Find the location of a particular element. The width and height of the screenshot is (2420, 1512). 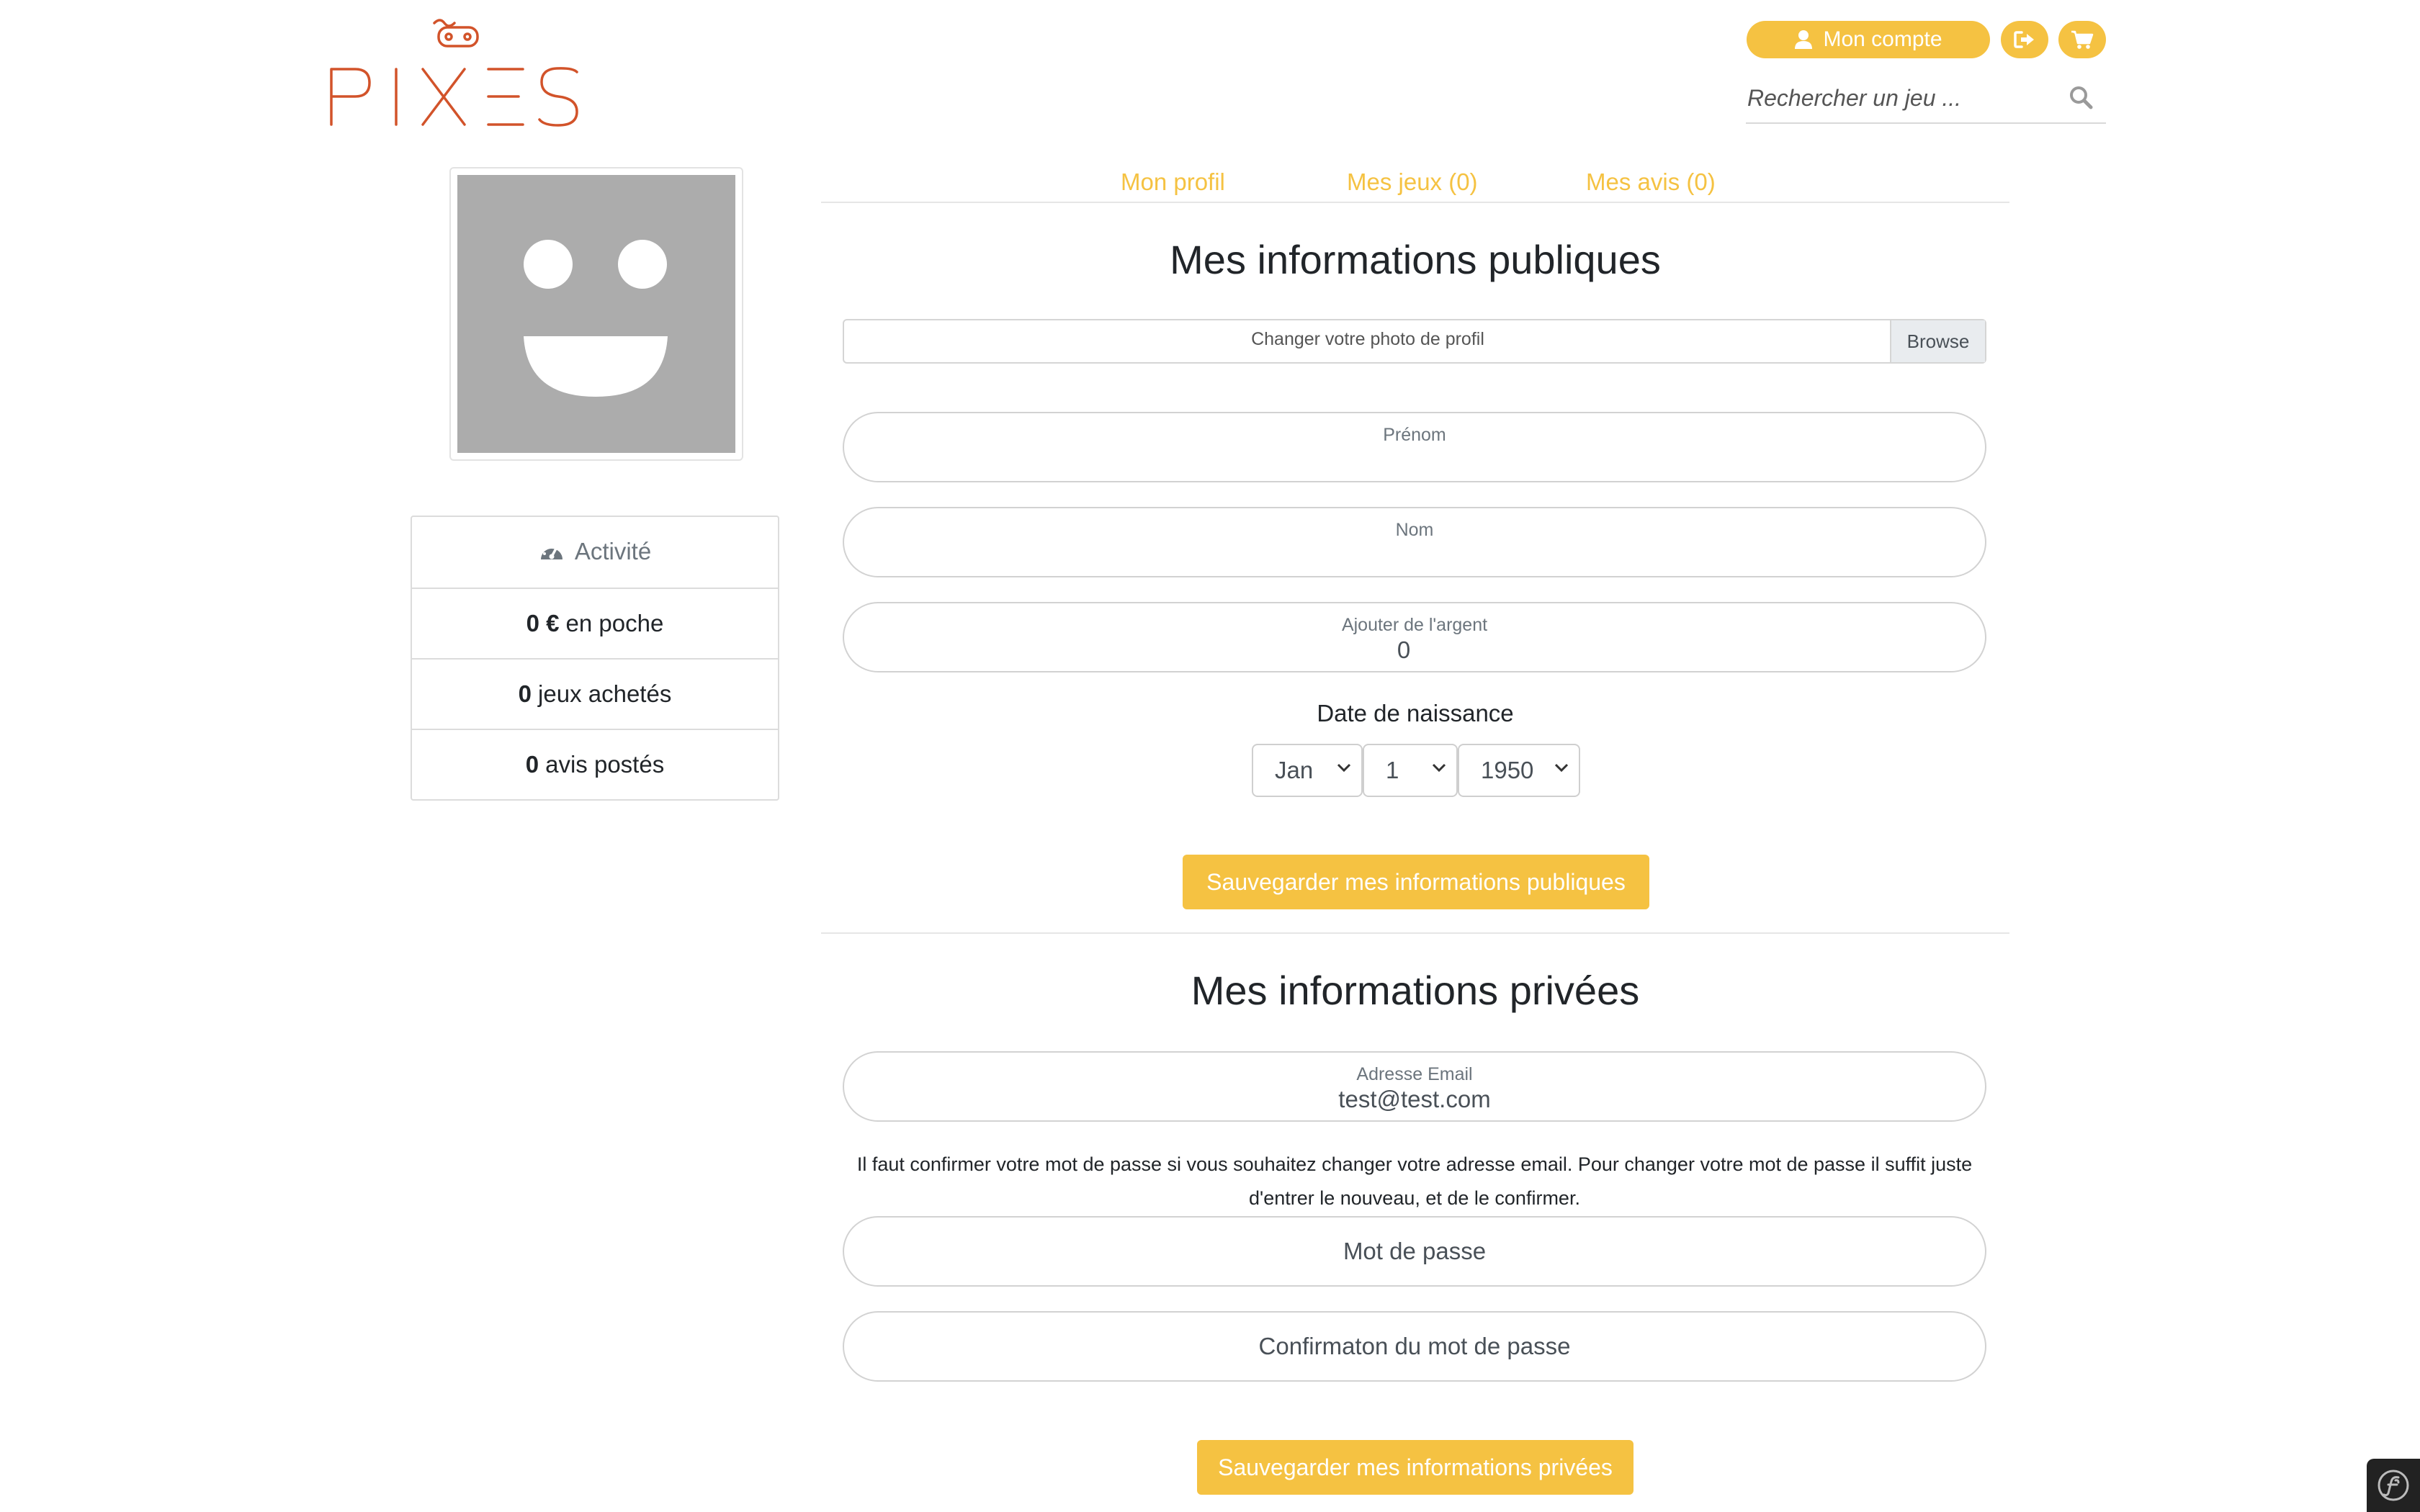

activity-row-reviews: 0 avis postés is located at coordinates (595, 764).